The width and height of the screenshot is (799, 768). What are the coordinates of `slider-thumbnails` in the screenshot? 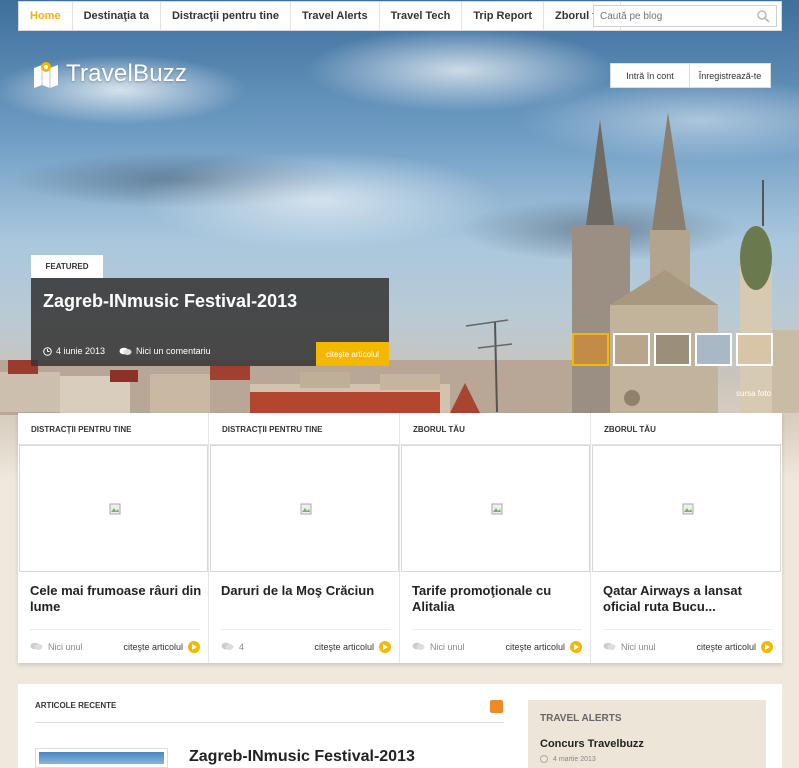 It's located at (674, 349).